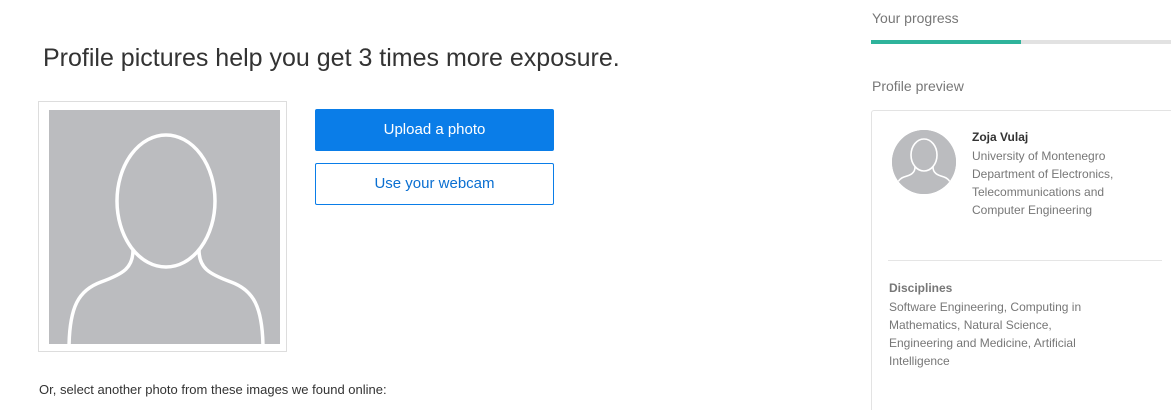 This screenshot has height=410, width=1171. Describe the element at coordinates (946, 42) in the screenshot. I see `progress-bar-fill` at that location.